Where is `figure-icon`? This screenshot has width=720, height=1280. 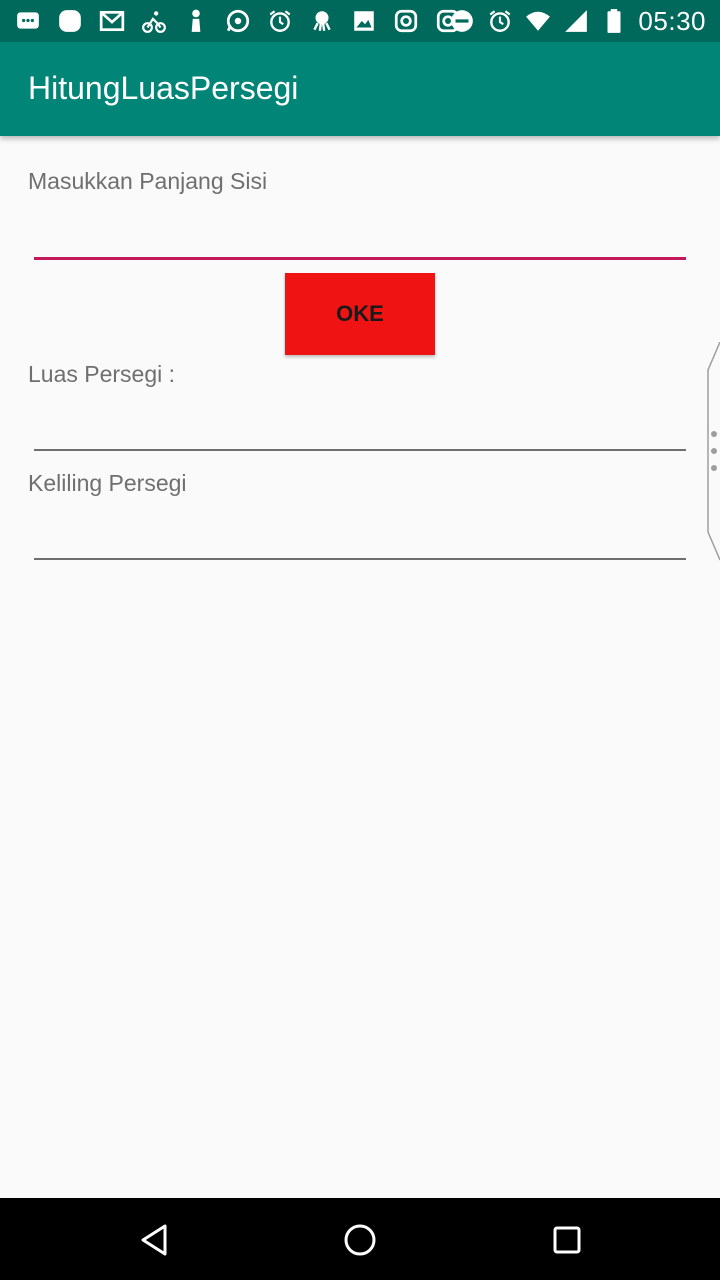 figure-icon is located at coordinates (196, 21).